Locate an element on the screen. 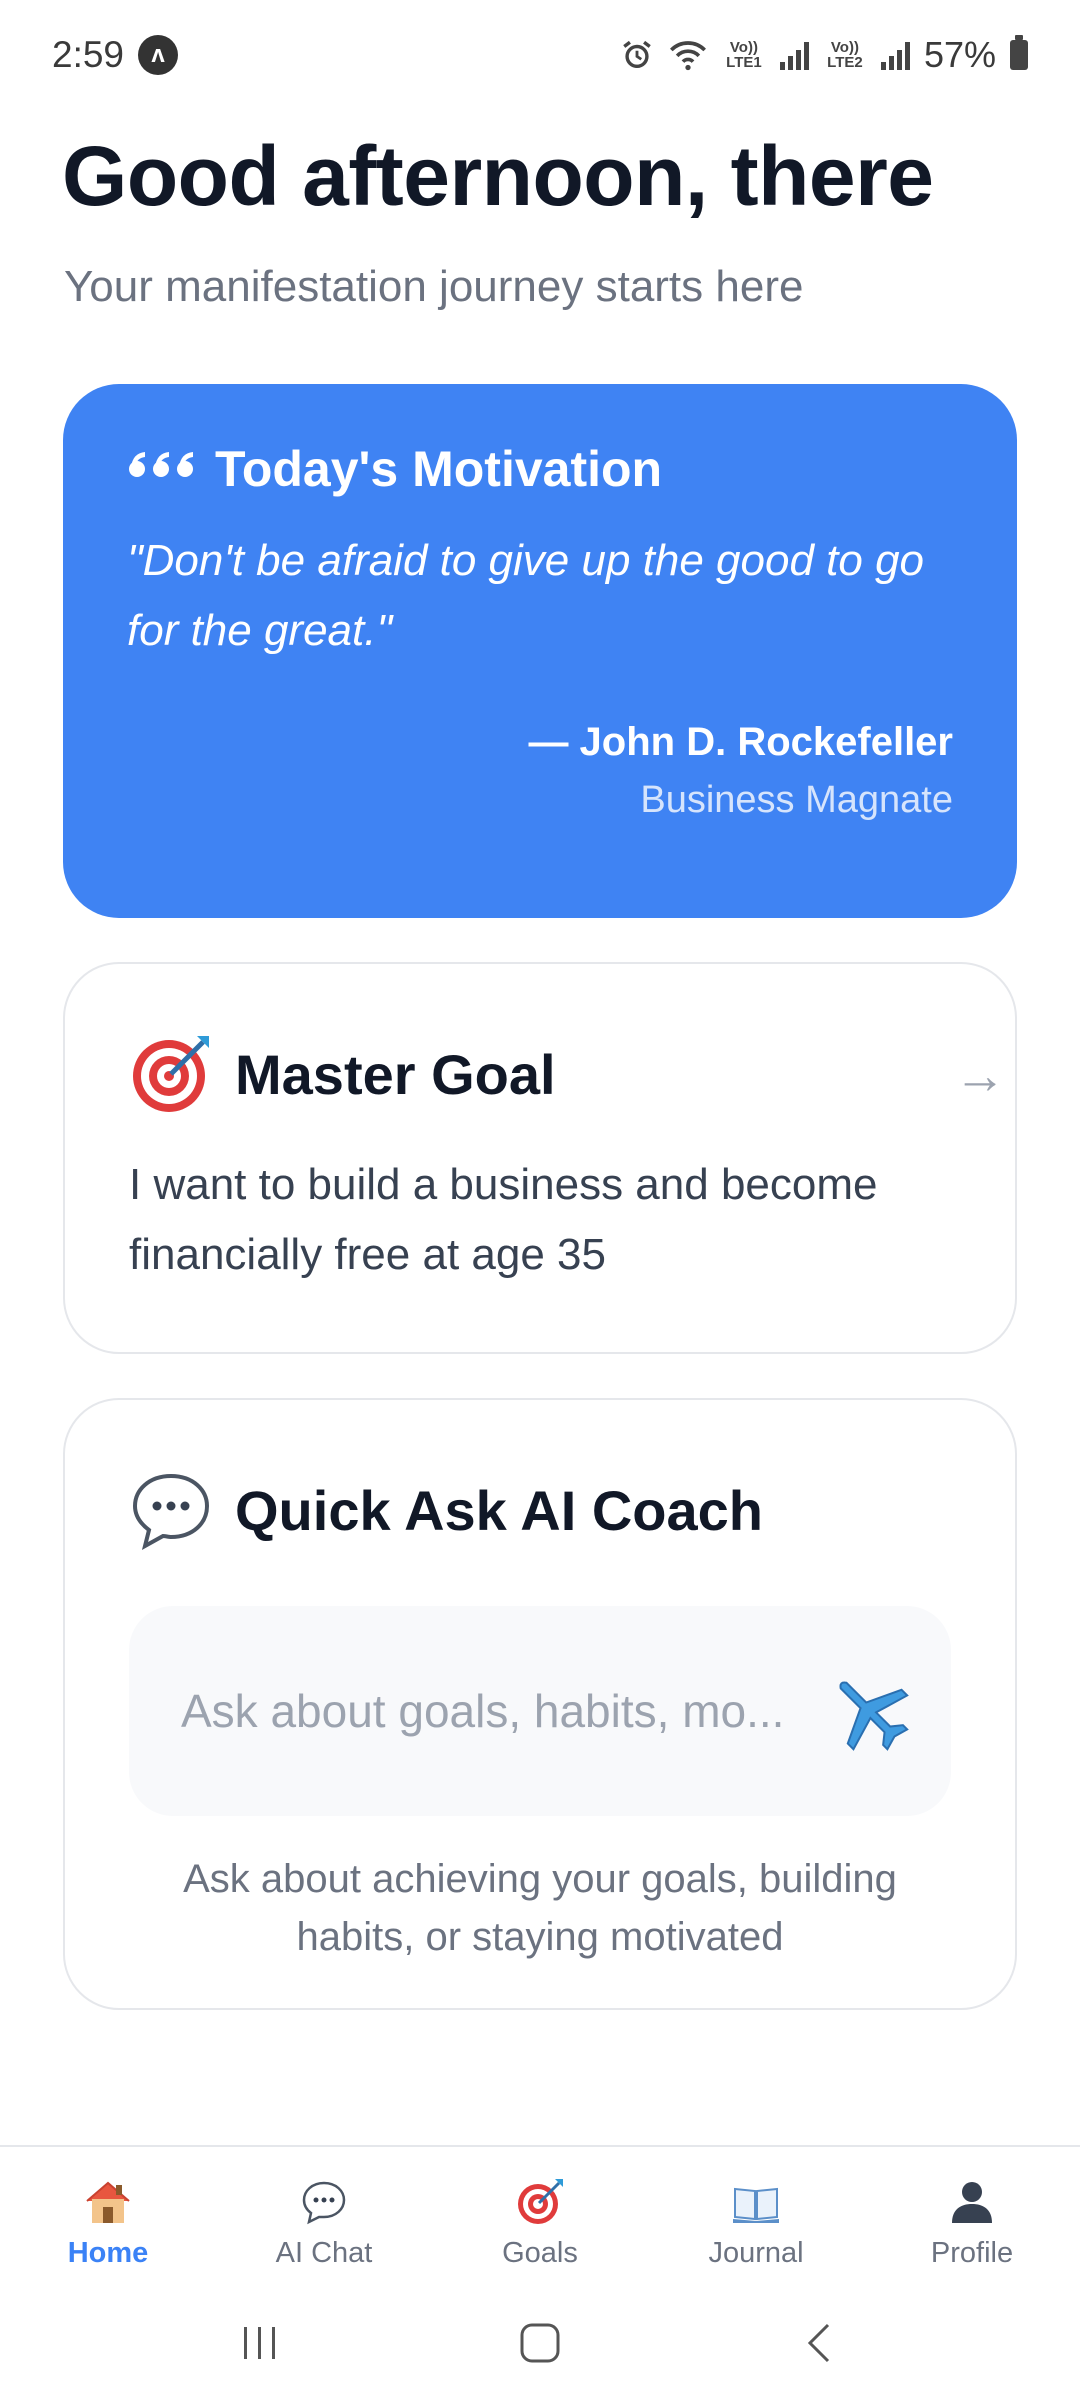 The width and height of the screenshot is (1080, 2400). alarm-icon is located at coordinates (637, 54).